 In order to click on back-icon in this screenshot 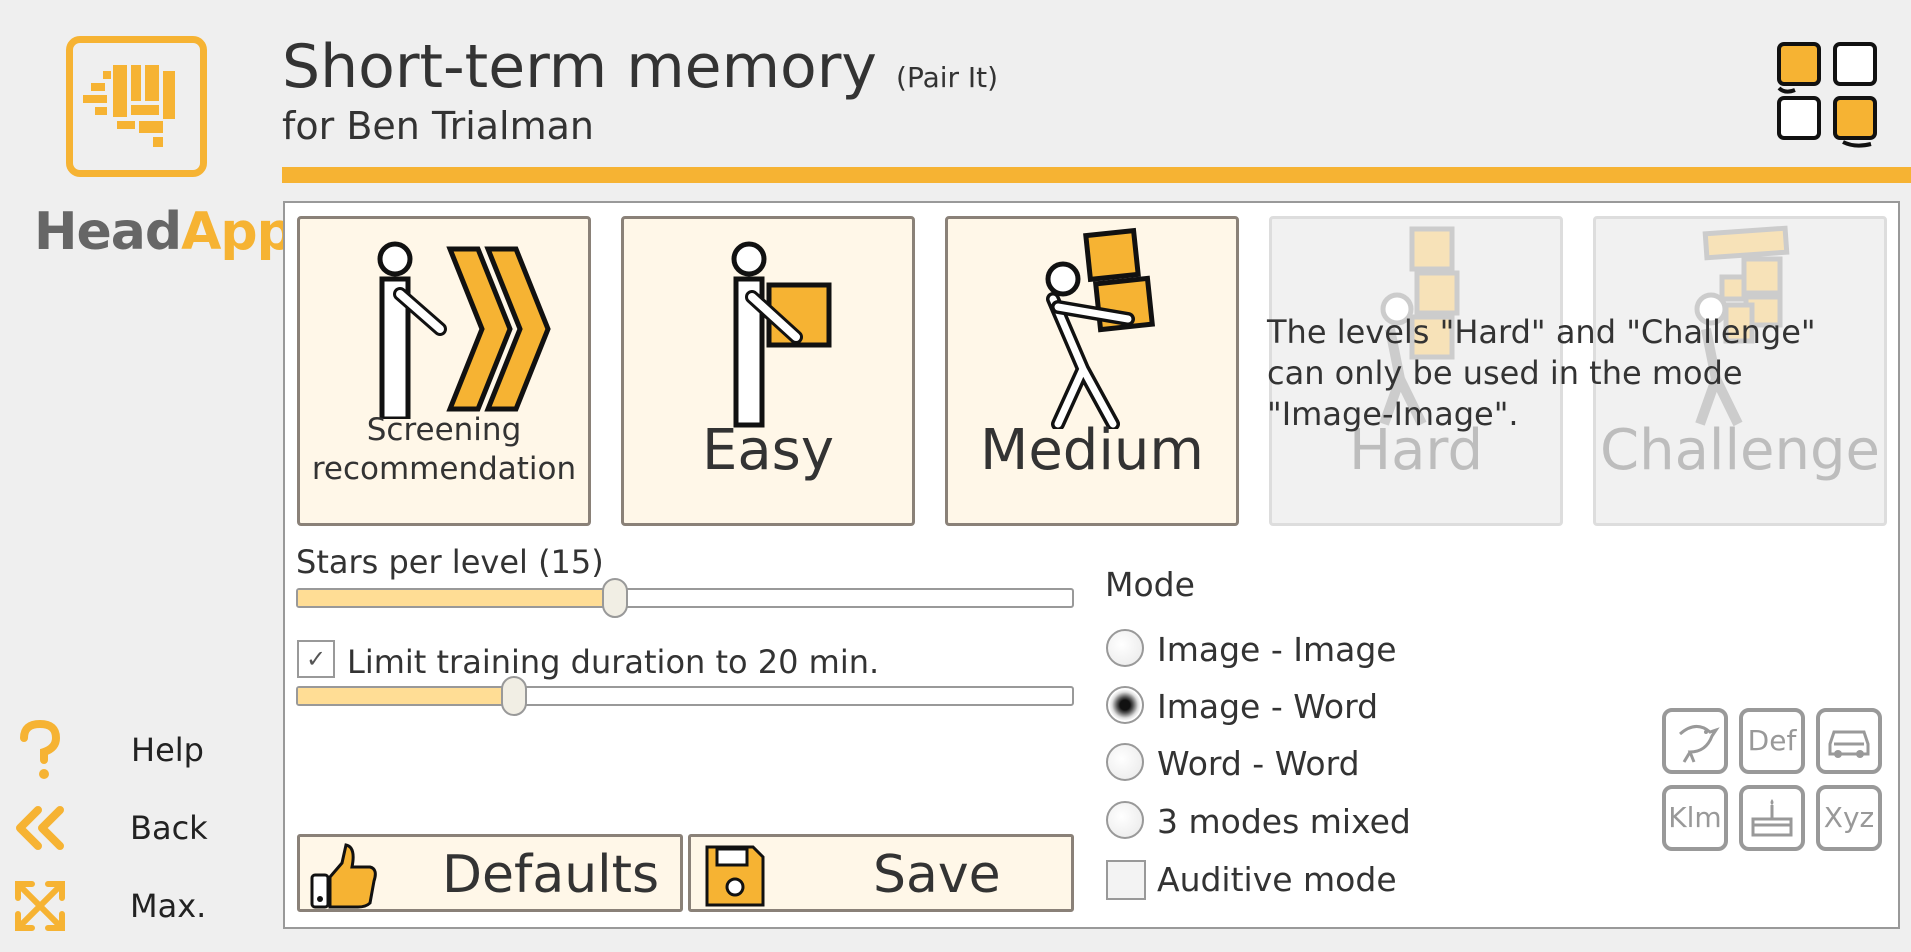, I will do `click(40, 828)`.